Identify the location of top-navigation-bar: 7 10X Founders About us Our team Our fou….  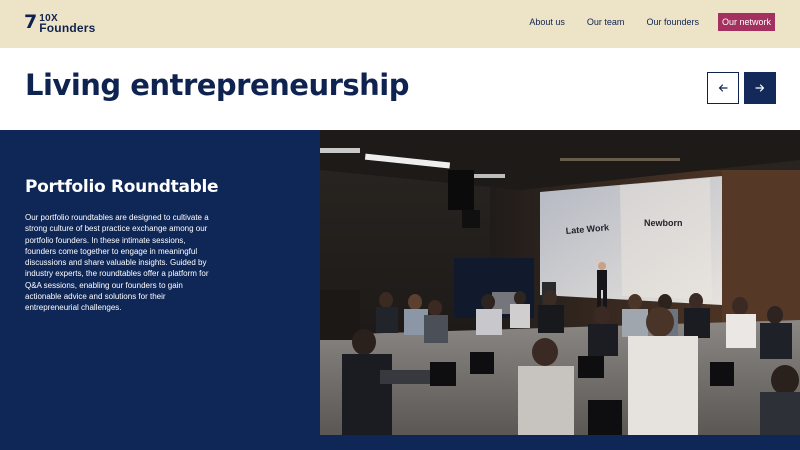
(400, 24).